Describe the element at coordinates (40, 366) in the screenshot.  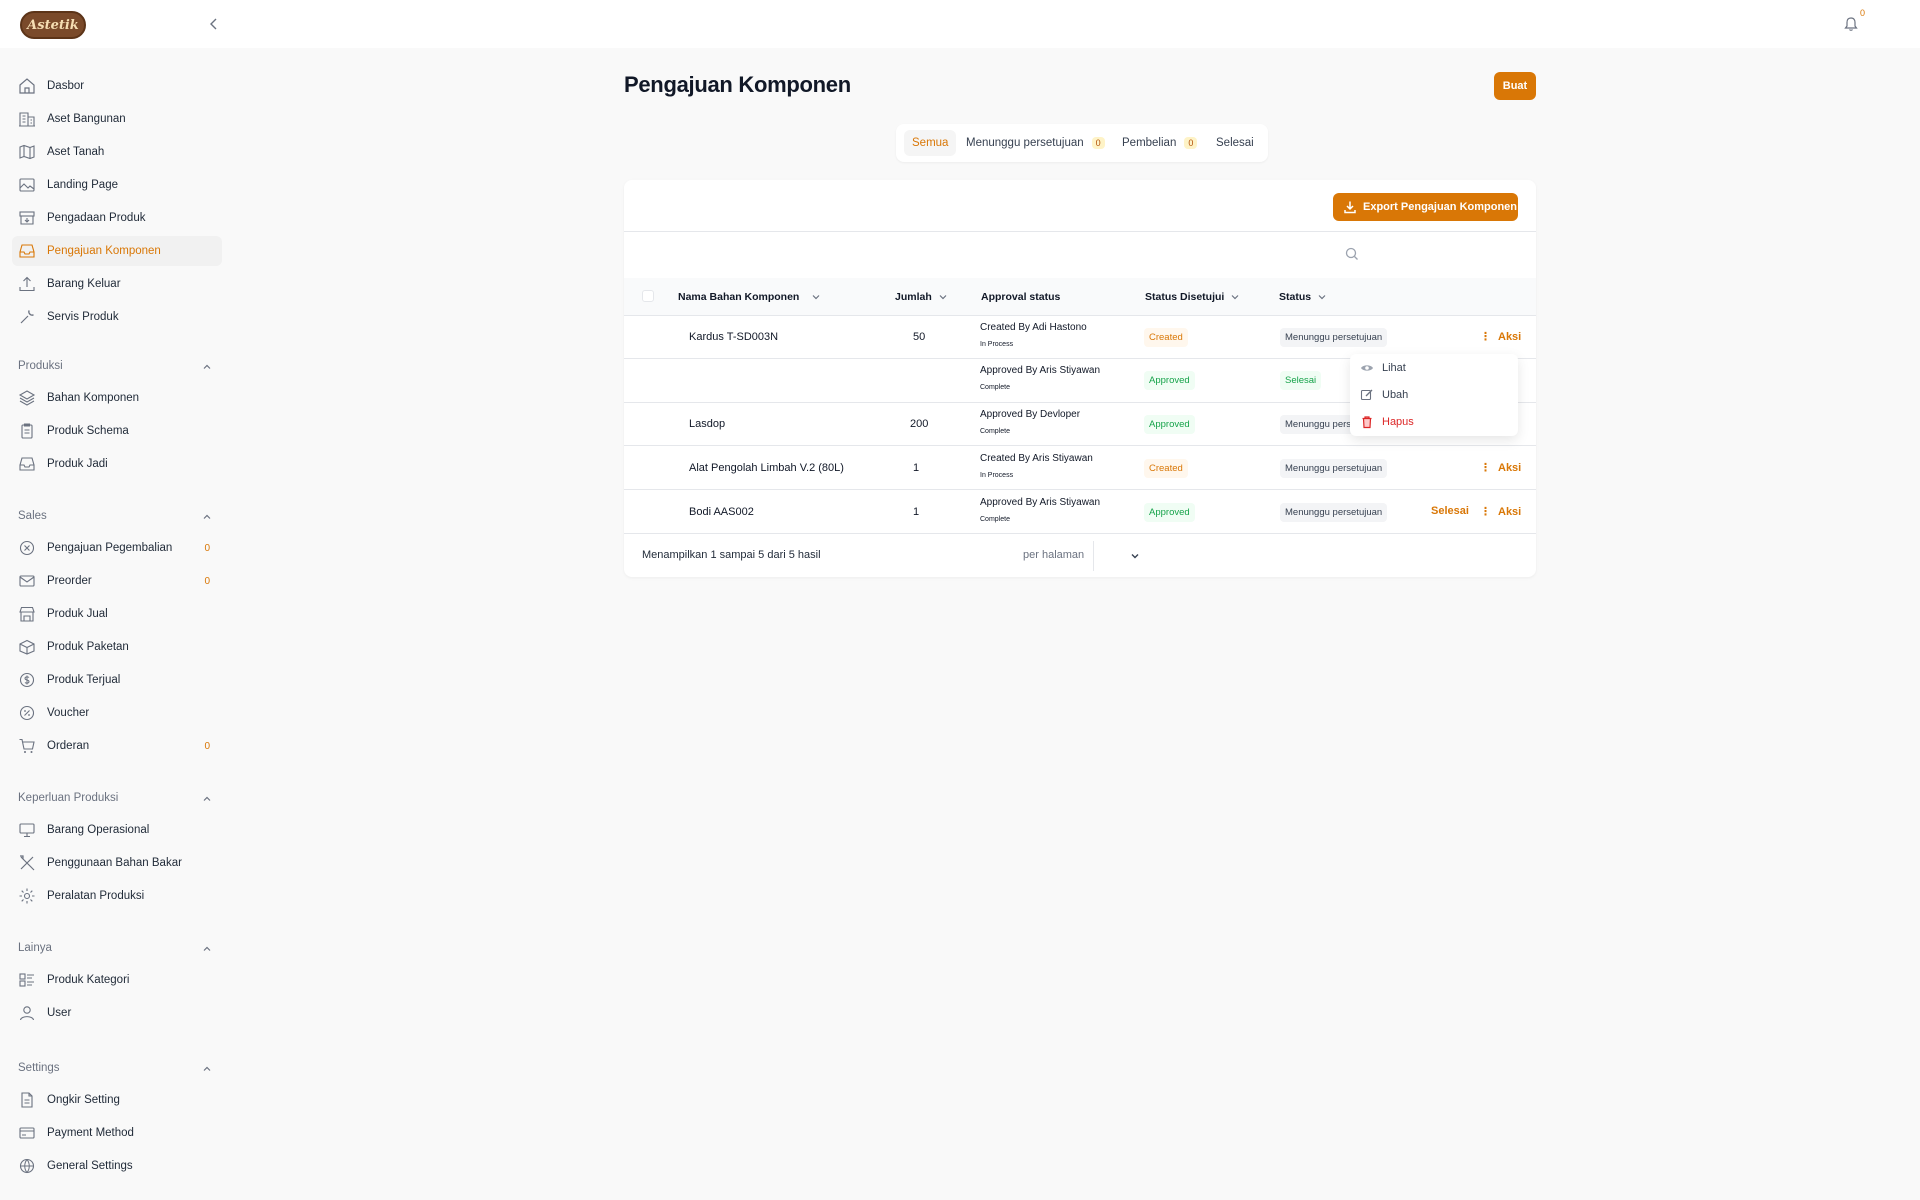
I see `sidebar-section-produksi: Produksi` at that location.